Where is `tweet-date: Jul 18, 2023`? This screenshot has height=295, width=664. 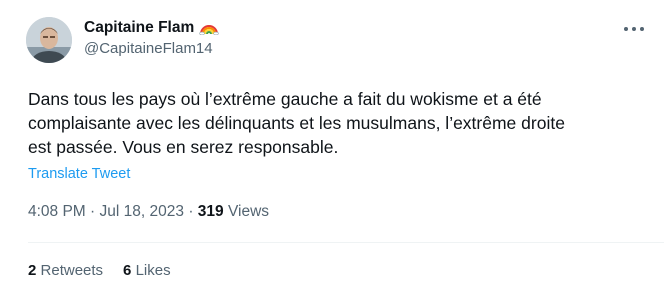
tweet-date: Jul 18, 2023 is located at coordinates (142, 211).